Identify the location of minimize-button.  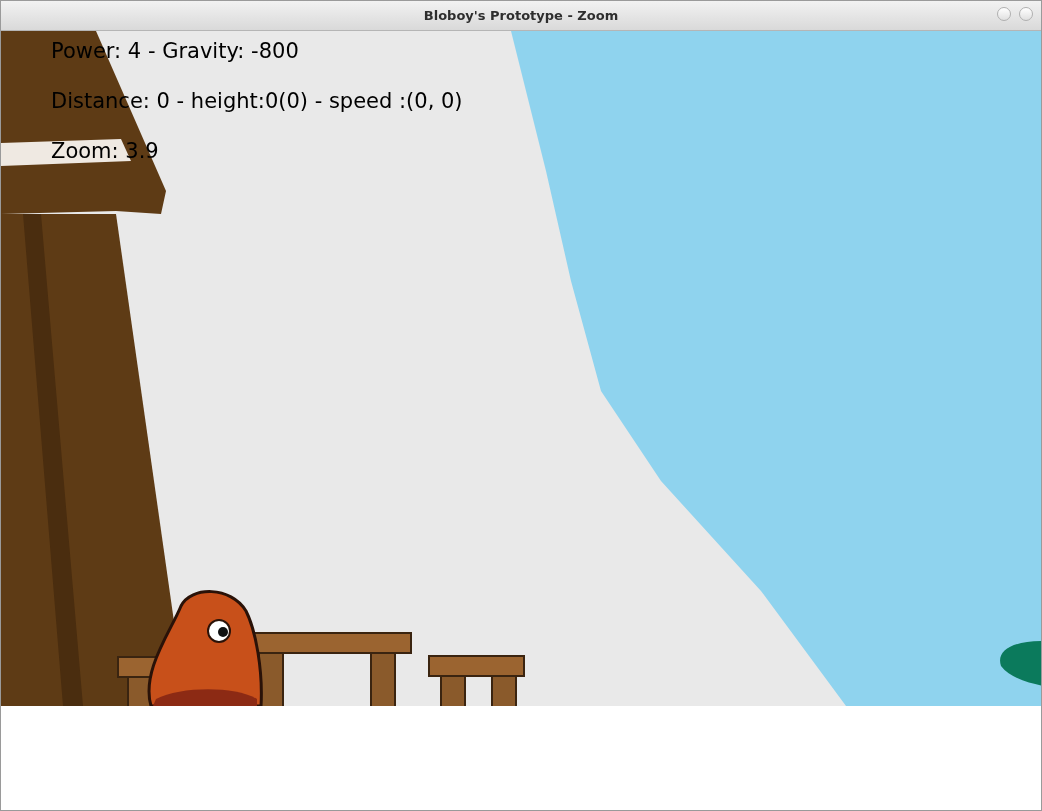
(1004, 14).